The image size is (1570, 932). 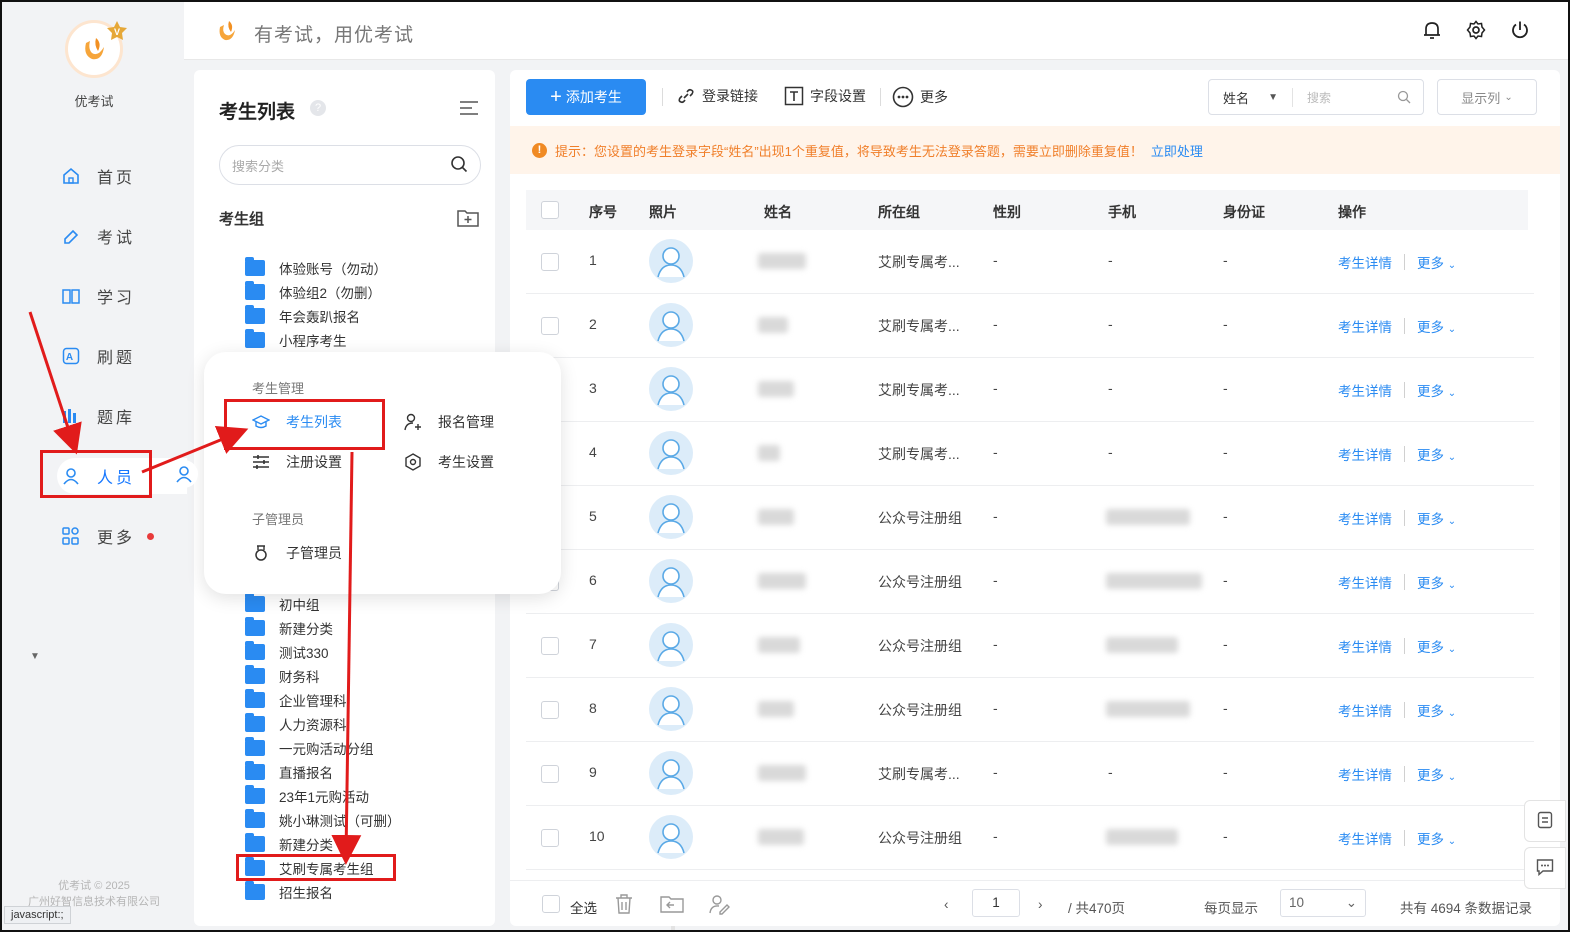 I want to click on panel-title: 考生列表, so click(x=257, y=112).